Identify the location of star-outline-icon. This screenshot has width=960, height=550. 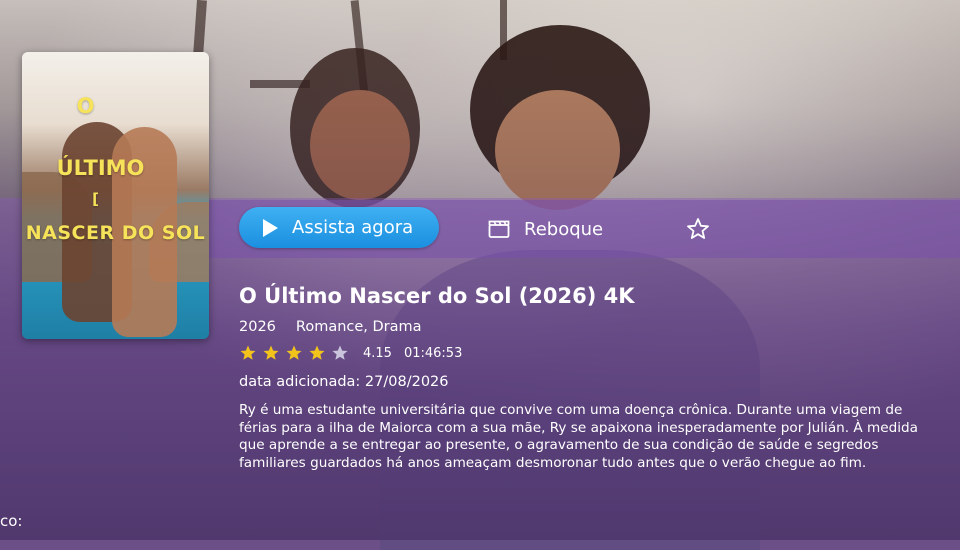
(698, 228).